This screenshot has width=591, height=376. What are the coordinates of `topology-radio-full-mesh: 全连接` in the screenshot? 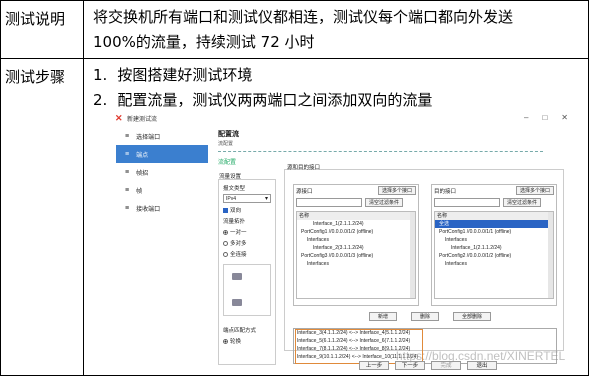 It's located at (247, 254).